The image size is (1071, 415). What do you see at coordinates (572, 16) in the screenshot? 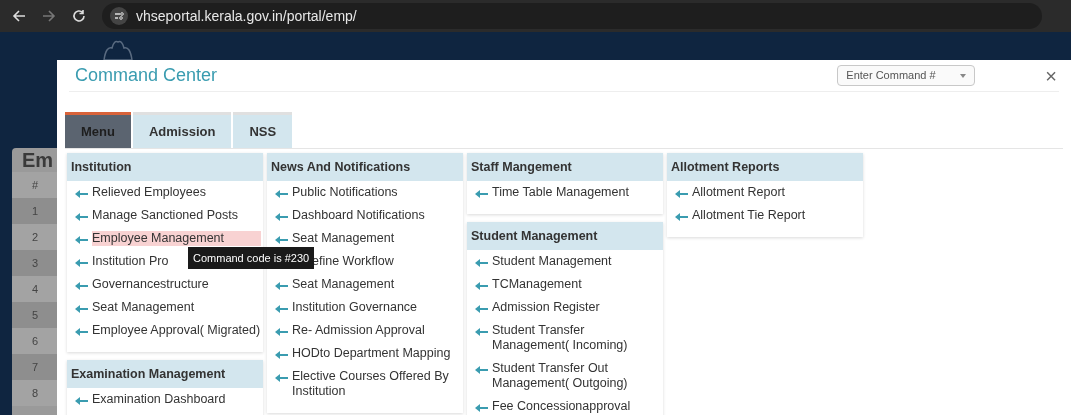
I see `address-bar: vhseportal.kerala.gov.in/portal/emp/` at bounding box center [572, 16].